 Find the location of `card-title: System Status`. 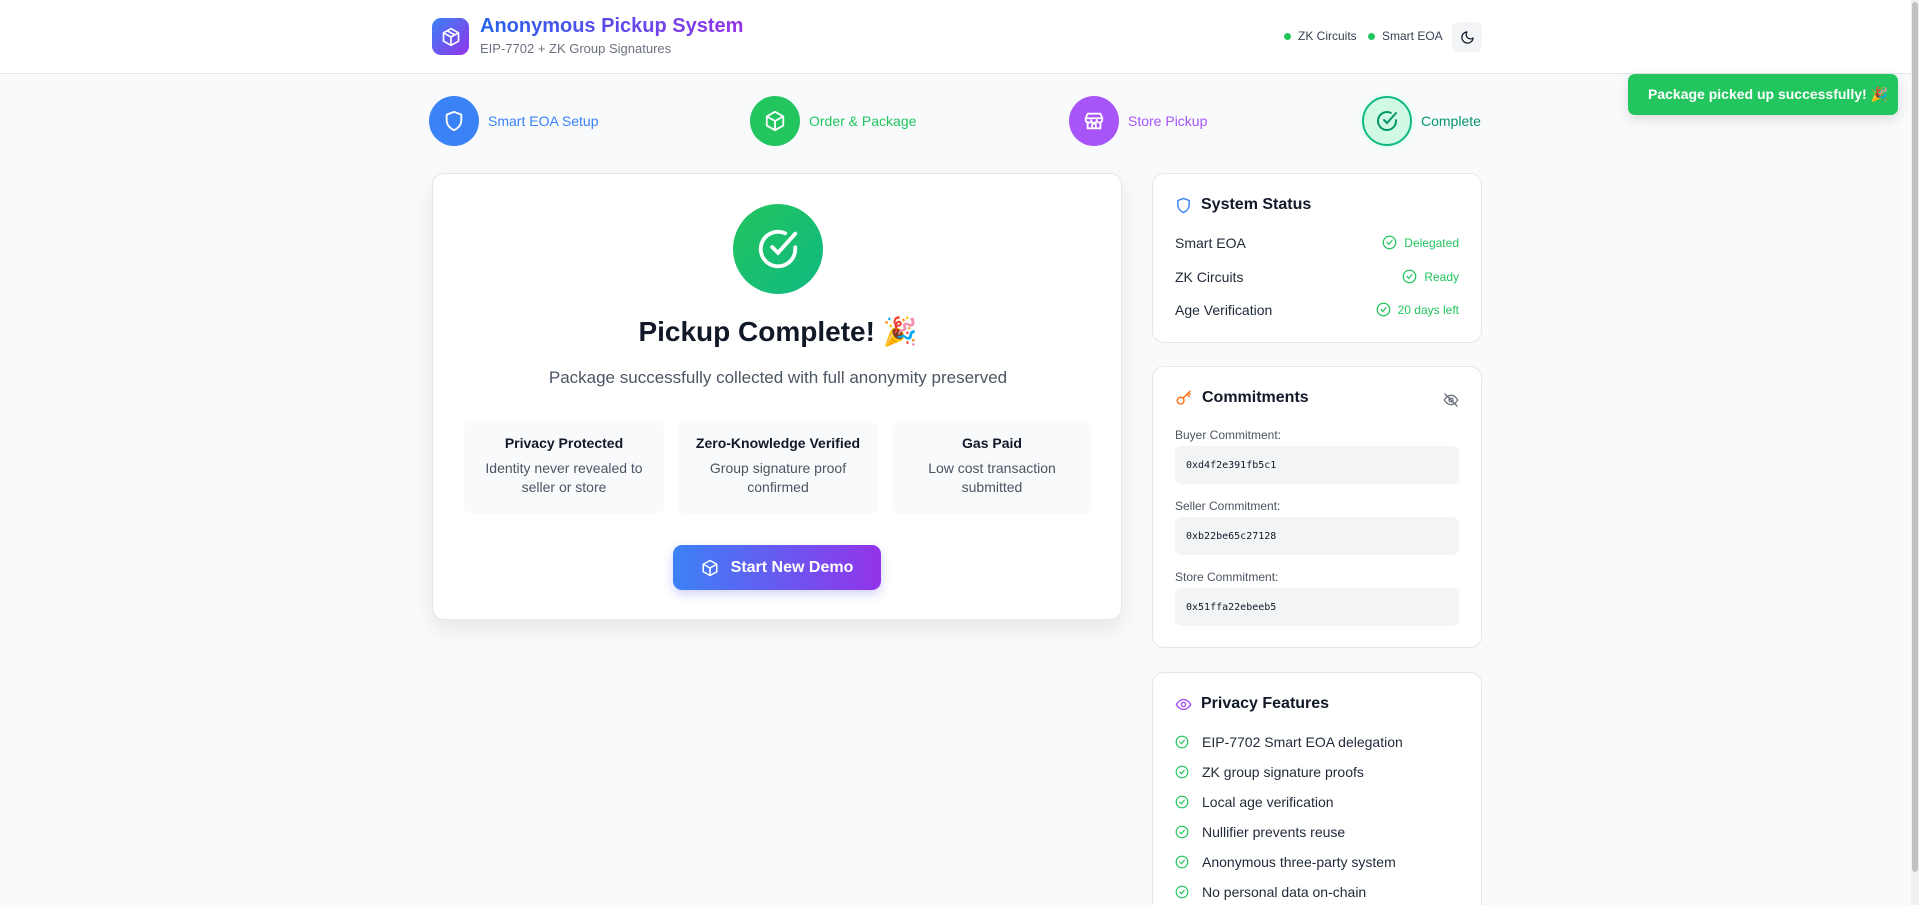

card-title: System Status is located at coordinates (1243, 205).